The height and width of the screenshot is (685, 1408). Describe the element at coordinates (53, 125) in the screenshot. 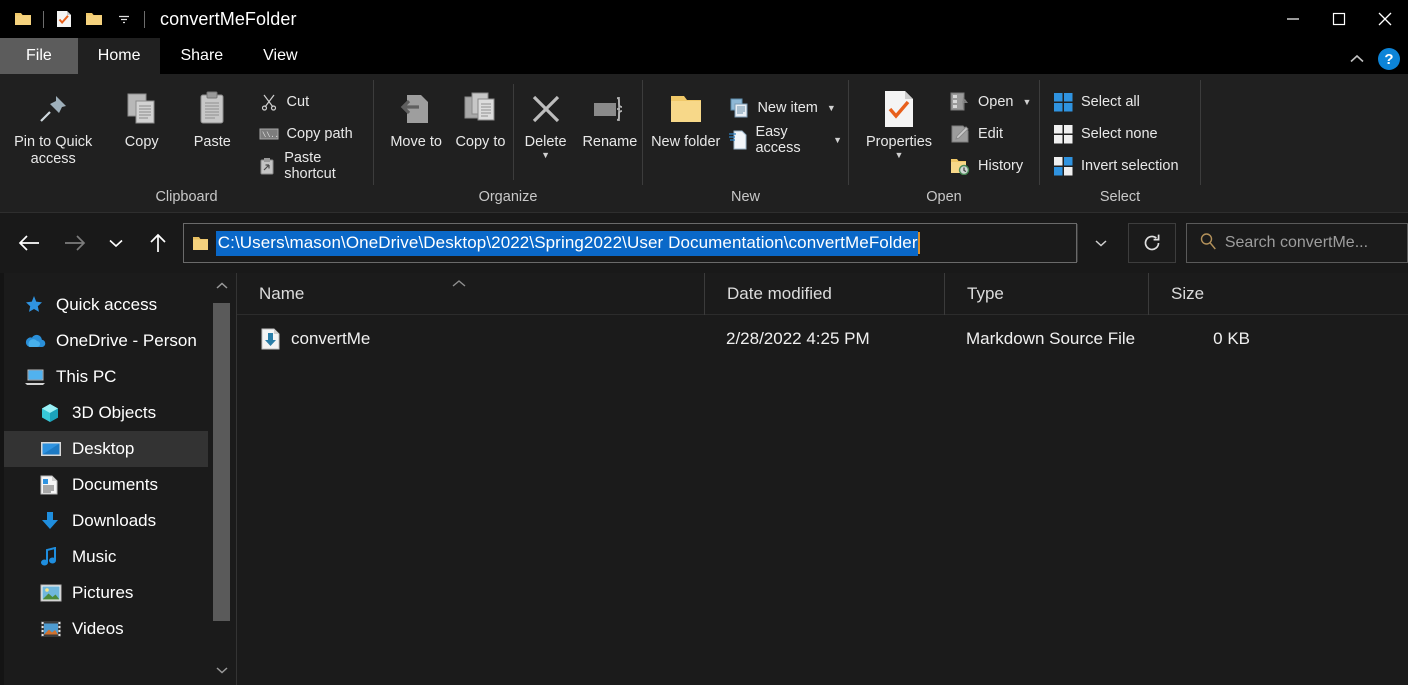

I see `pin-to-quick-access-button: Pin to Quick access` at that location.